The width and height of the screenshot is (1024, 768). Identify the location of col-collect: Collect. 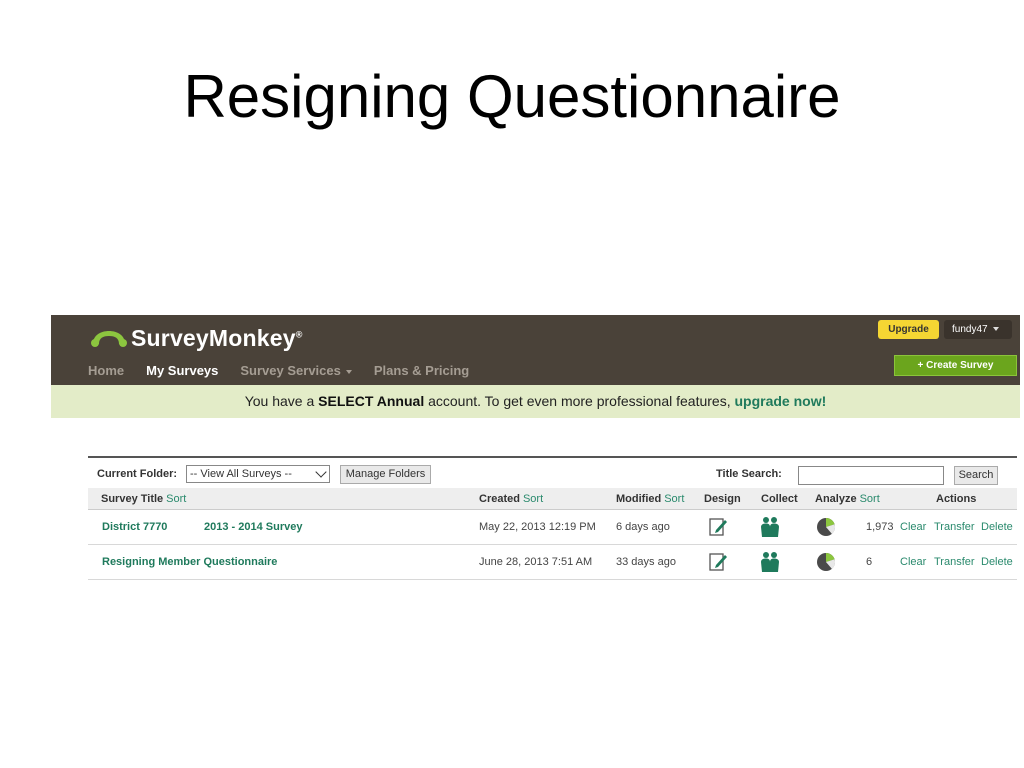
(779, 499).